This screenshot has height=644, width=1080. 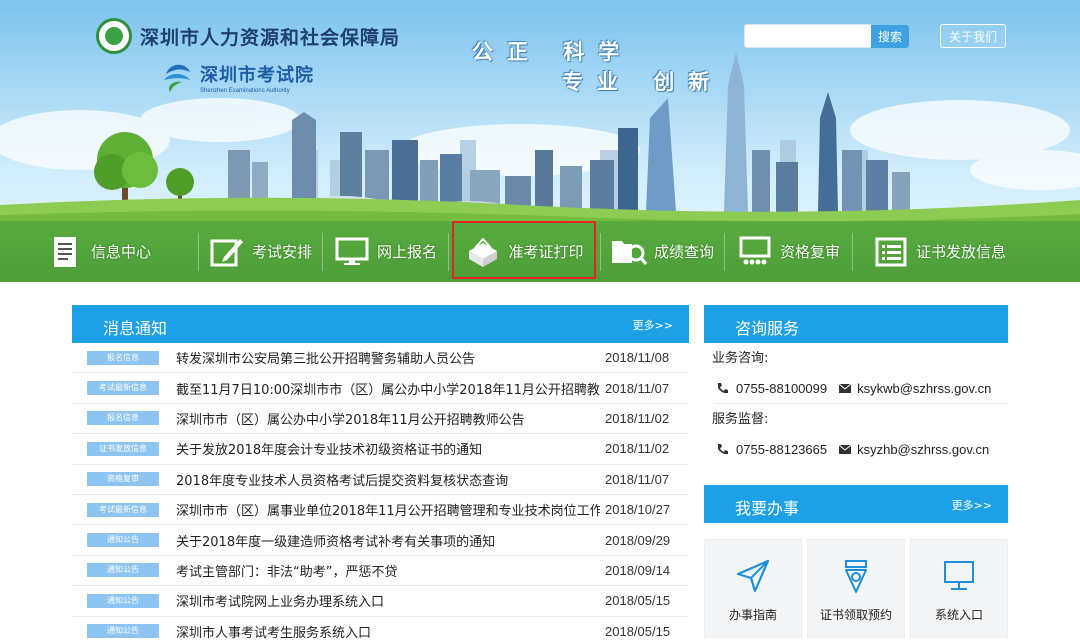 I want to click on news-more-link: 更多>>, so click(x=653, y=325).